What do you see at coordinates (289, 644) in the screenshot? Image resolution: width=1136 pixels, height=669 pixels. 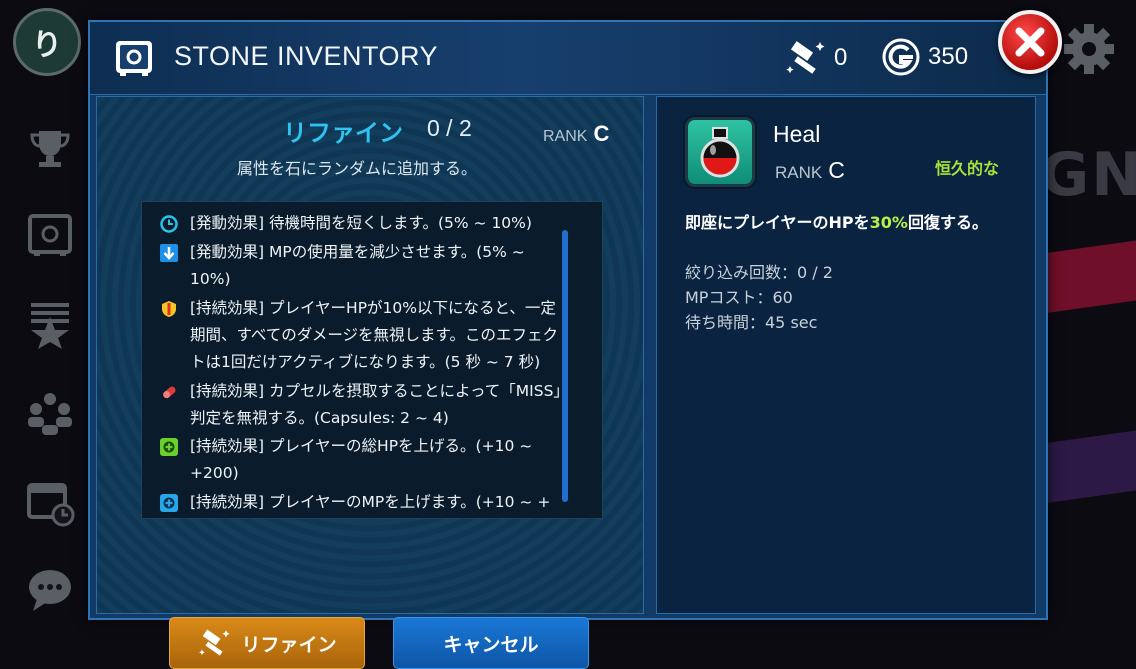 I see `refine-button-label: リファイン` at bounding box center [289, 644].